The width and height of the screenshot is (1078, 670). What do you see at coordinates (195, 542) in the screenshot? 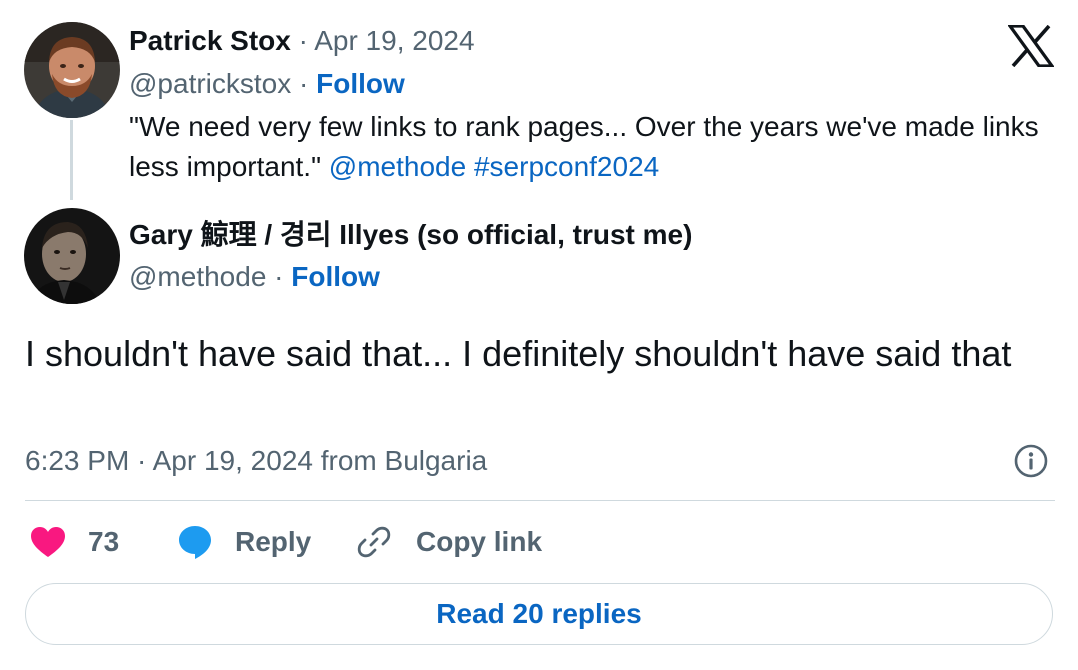
I see `reply-bubble-icon` at bounding box center [195, 542].